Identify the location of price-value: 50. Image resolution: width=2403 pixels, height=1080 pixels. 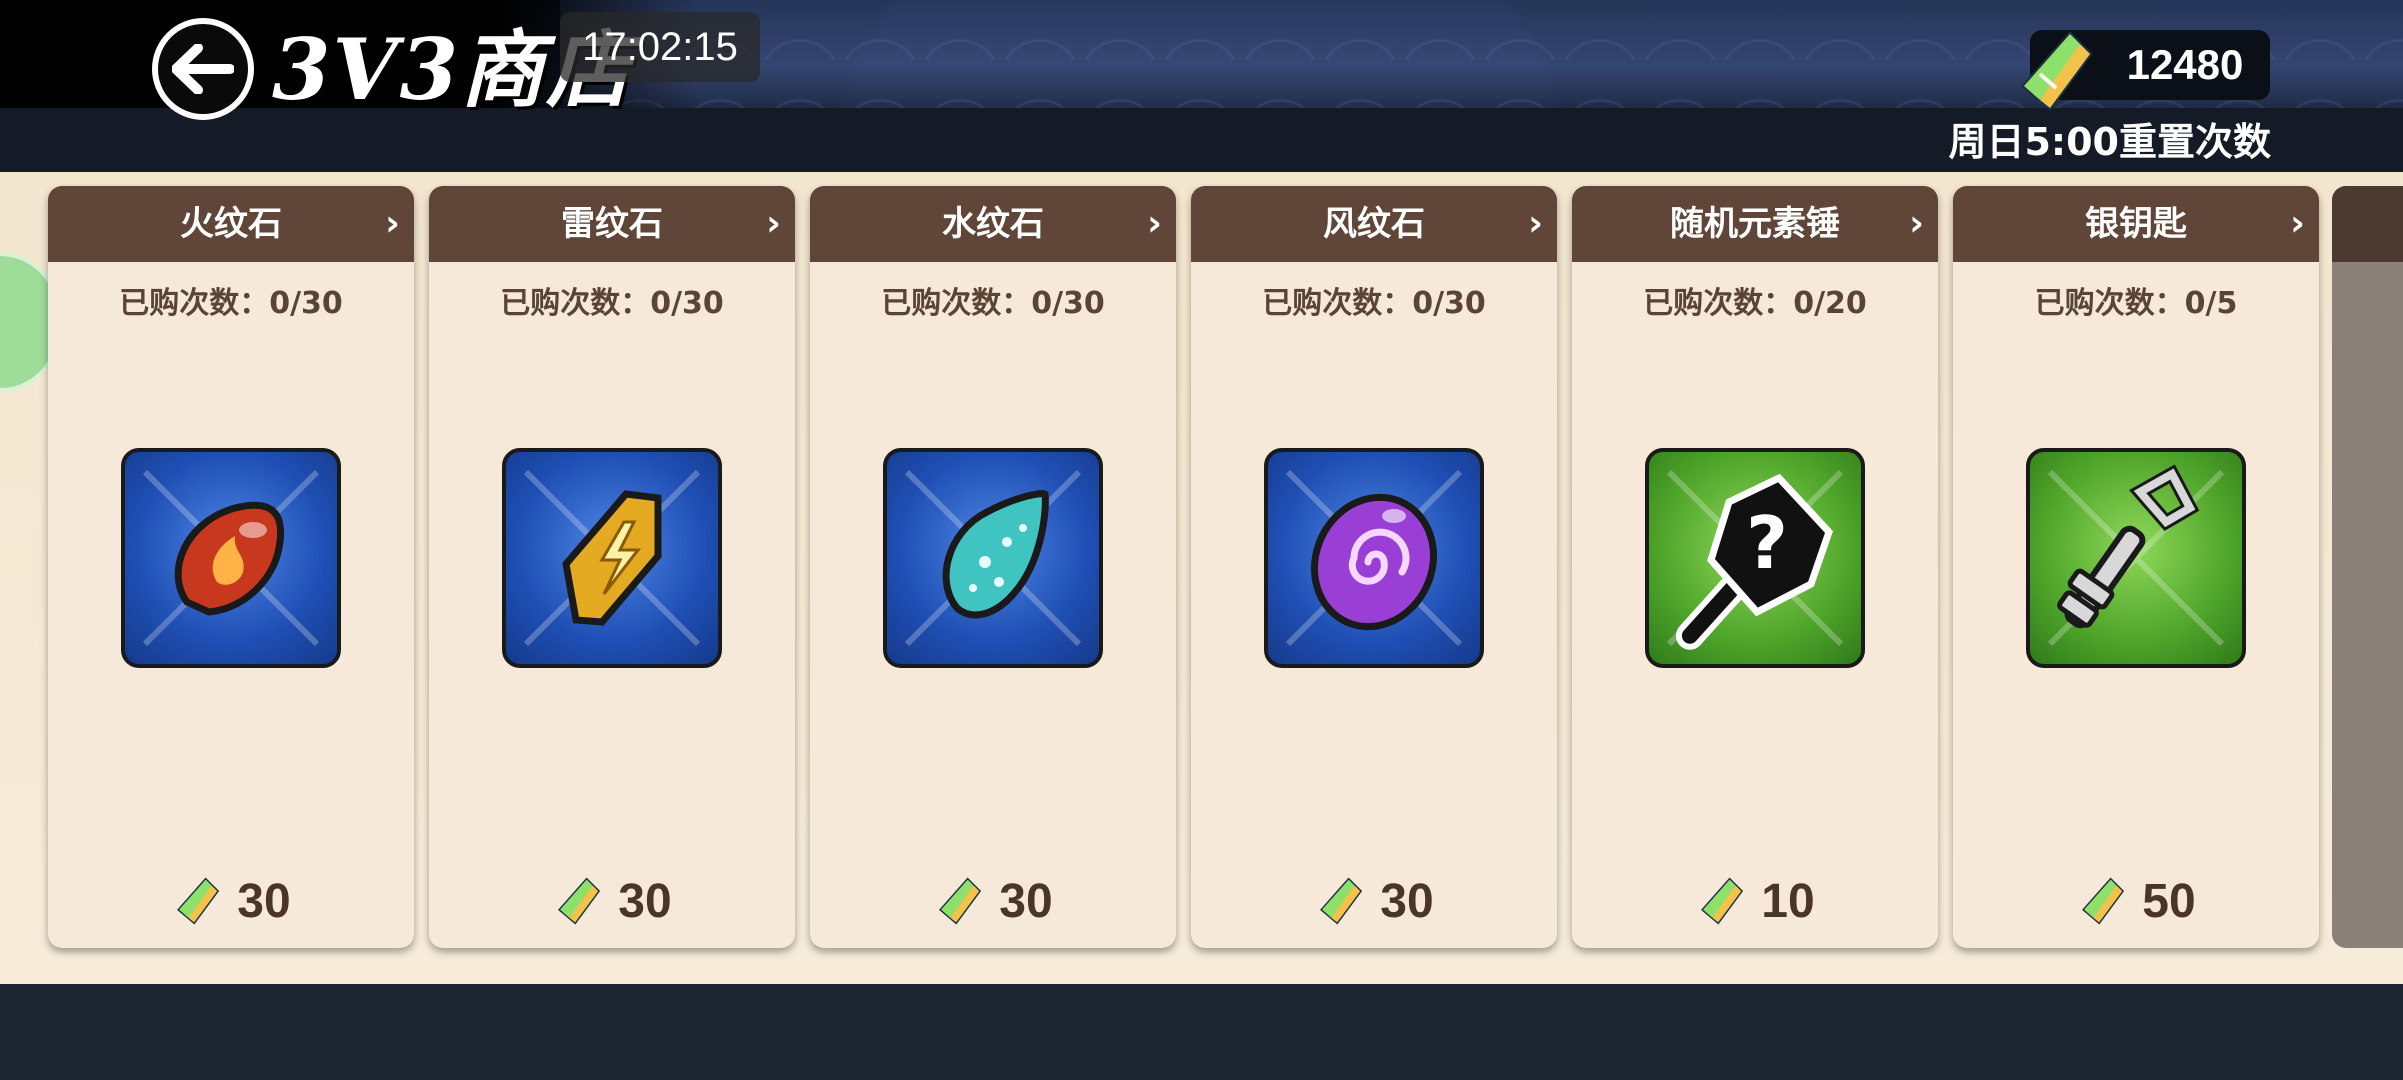
(2169, 901).